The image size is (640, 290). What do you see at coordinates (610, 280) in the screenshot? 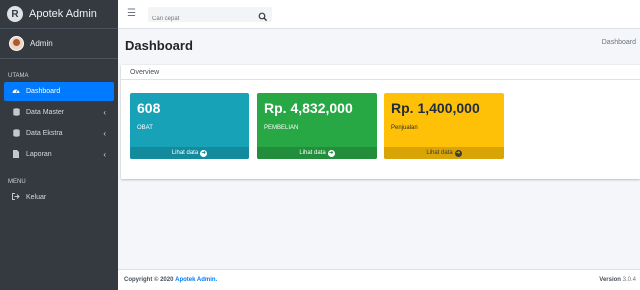
I see `version-label: Version` at bounding box center [610, 280].